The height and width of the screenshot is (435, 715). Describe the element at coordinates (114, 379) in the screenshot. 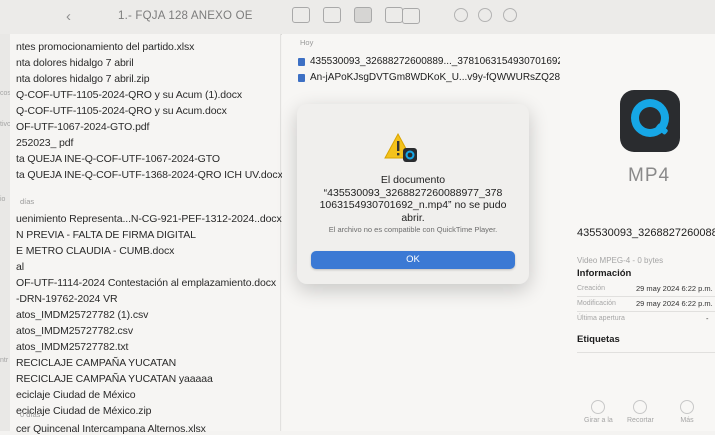

I see `list-item: RECICLAJE CAMPAÑA YUCATAN yaaaaa` at that location.